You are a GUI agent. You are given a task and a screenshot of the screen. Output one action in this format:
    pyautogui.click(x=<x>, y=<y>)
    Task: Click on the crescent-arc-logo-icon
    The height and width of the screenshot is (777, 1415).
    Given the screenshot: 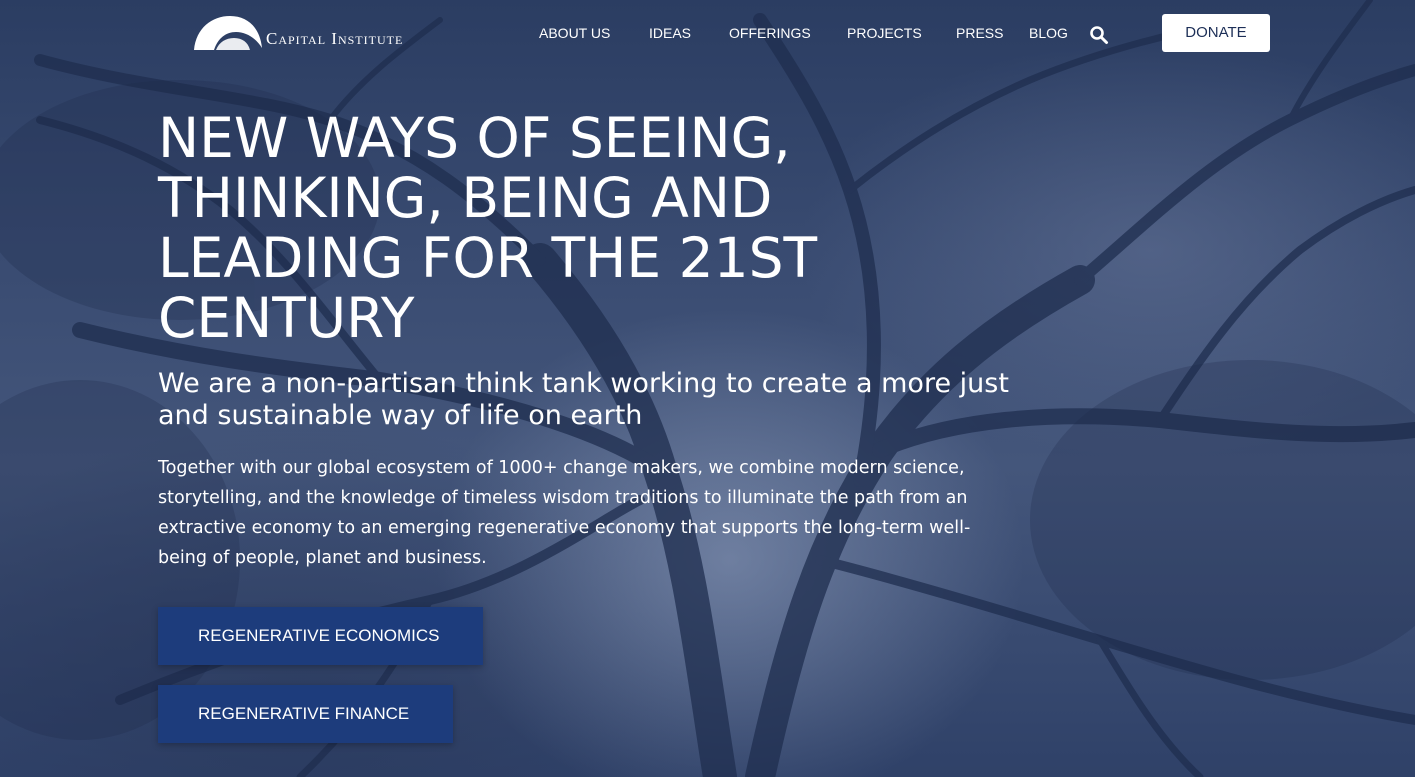 What is the action you would take?
    pyautogui.click(x=228, y=33)
    